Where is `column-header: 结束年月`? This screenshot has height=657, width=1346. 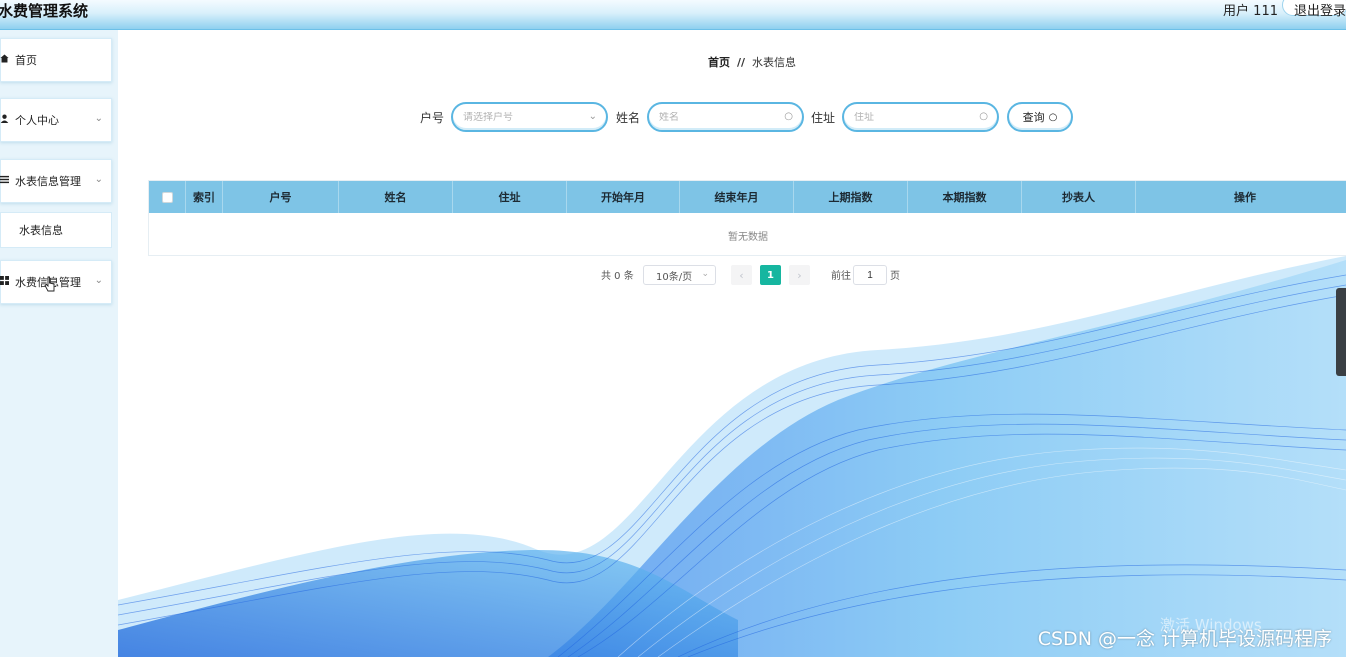
column-header: 结束年月 is located at coordinates (737, 197).